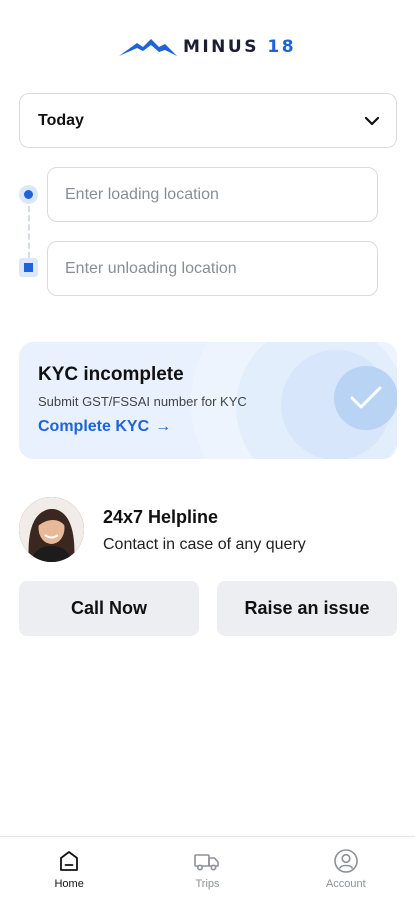  I want to click on home-icon, so click(69, 861).